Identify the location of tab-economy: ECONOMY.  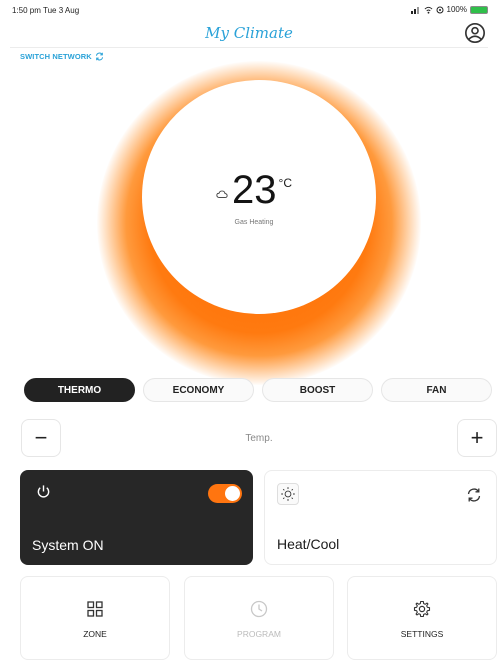
(198, 390).